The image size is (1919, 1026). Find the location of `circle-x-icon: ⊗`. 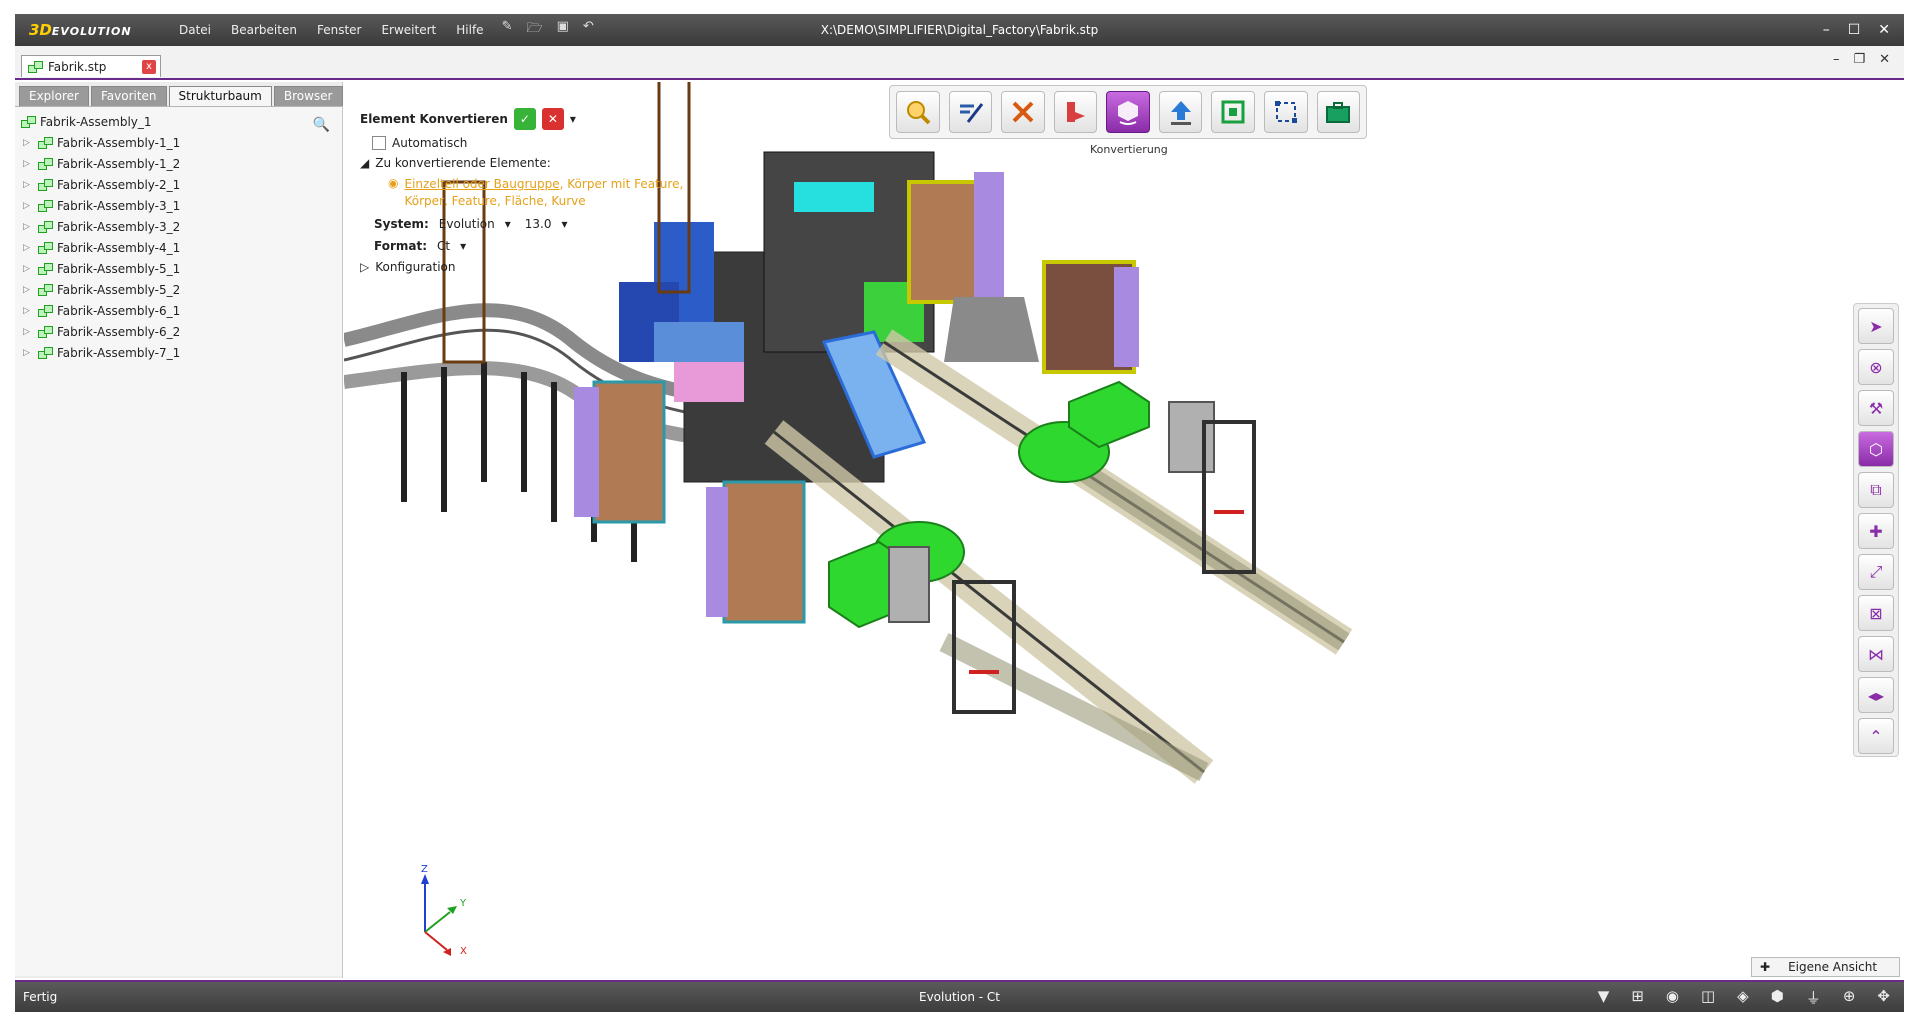

circle-x-icon: ⊗ is located at coordinates (1876, 367).